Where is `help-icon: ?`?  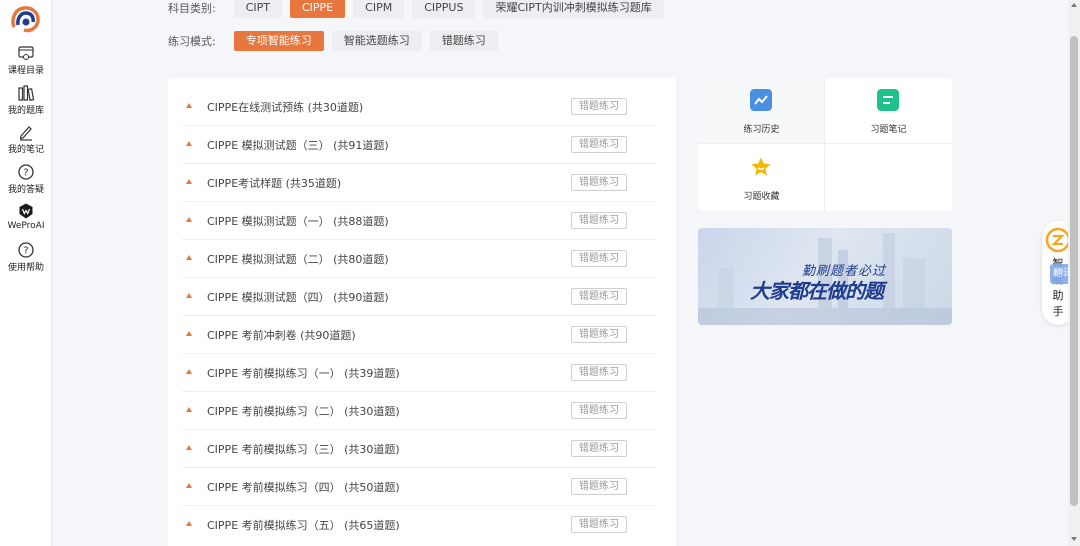 help-icon: ? is located at coordinates (26, 250).